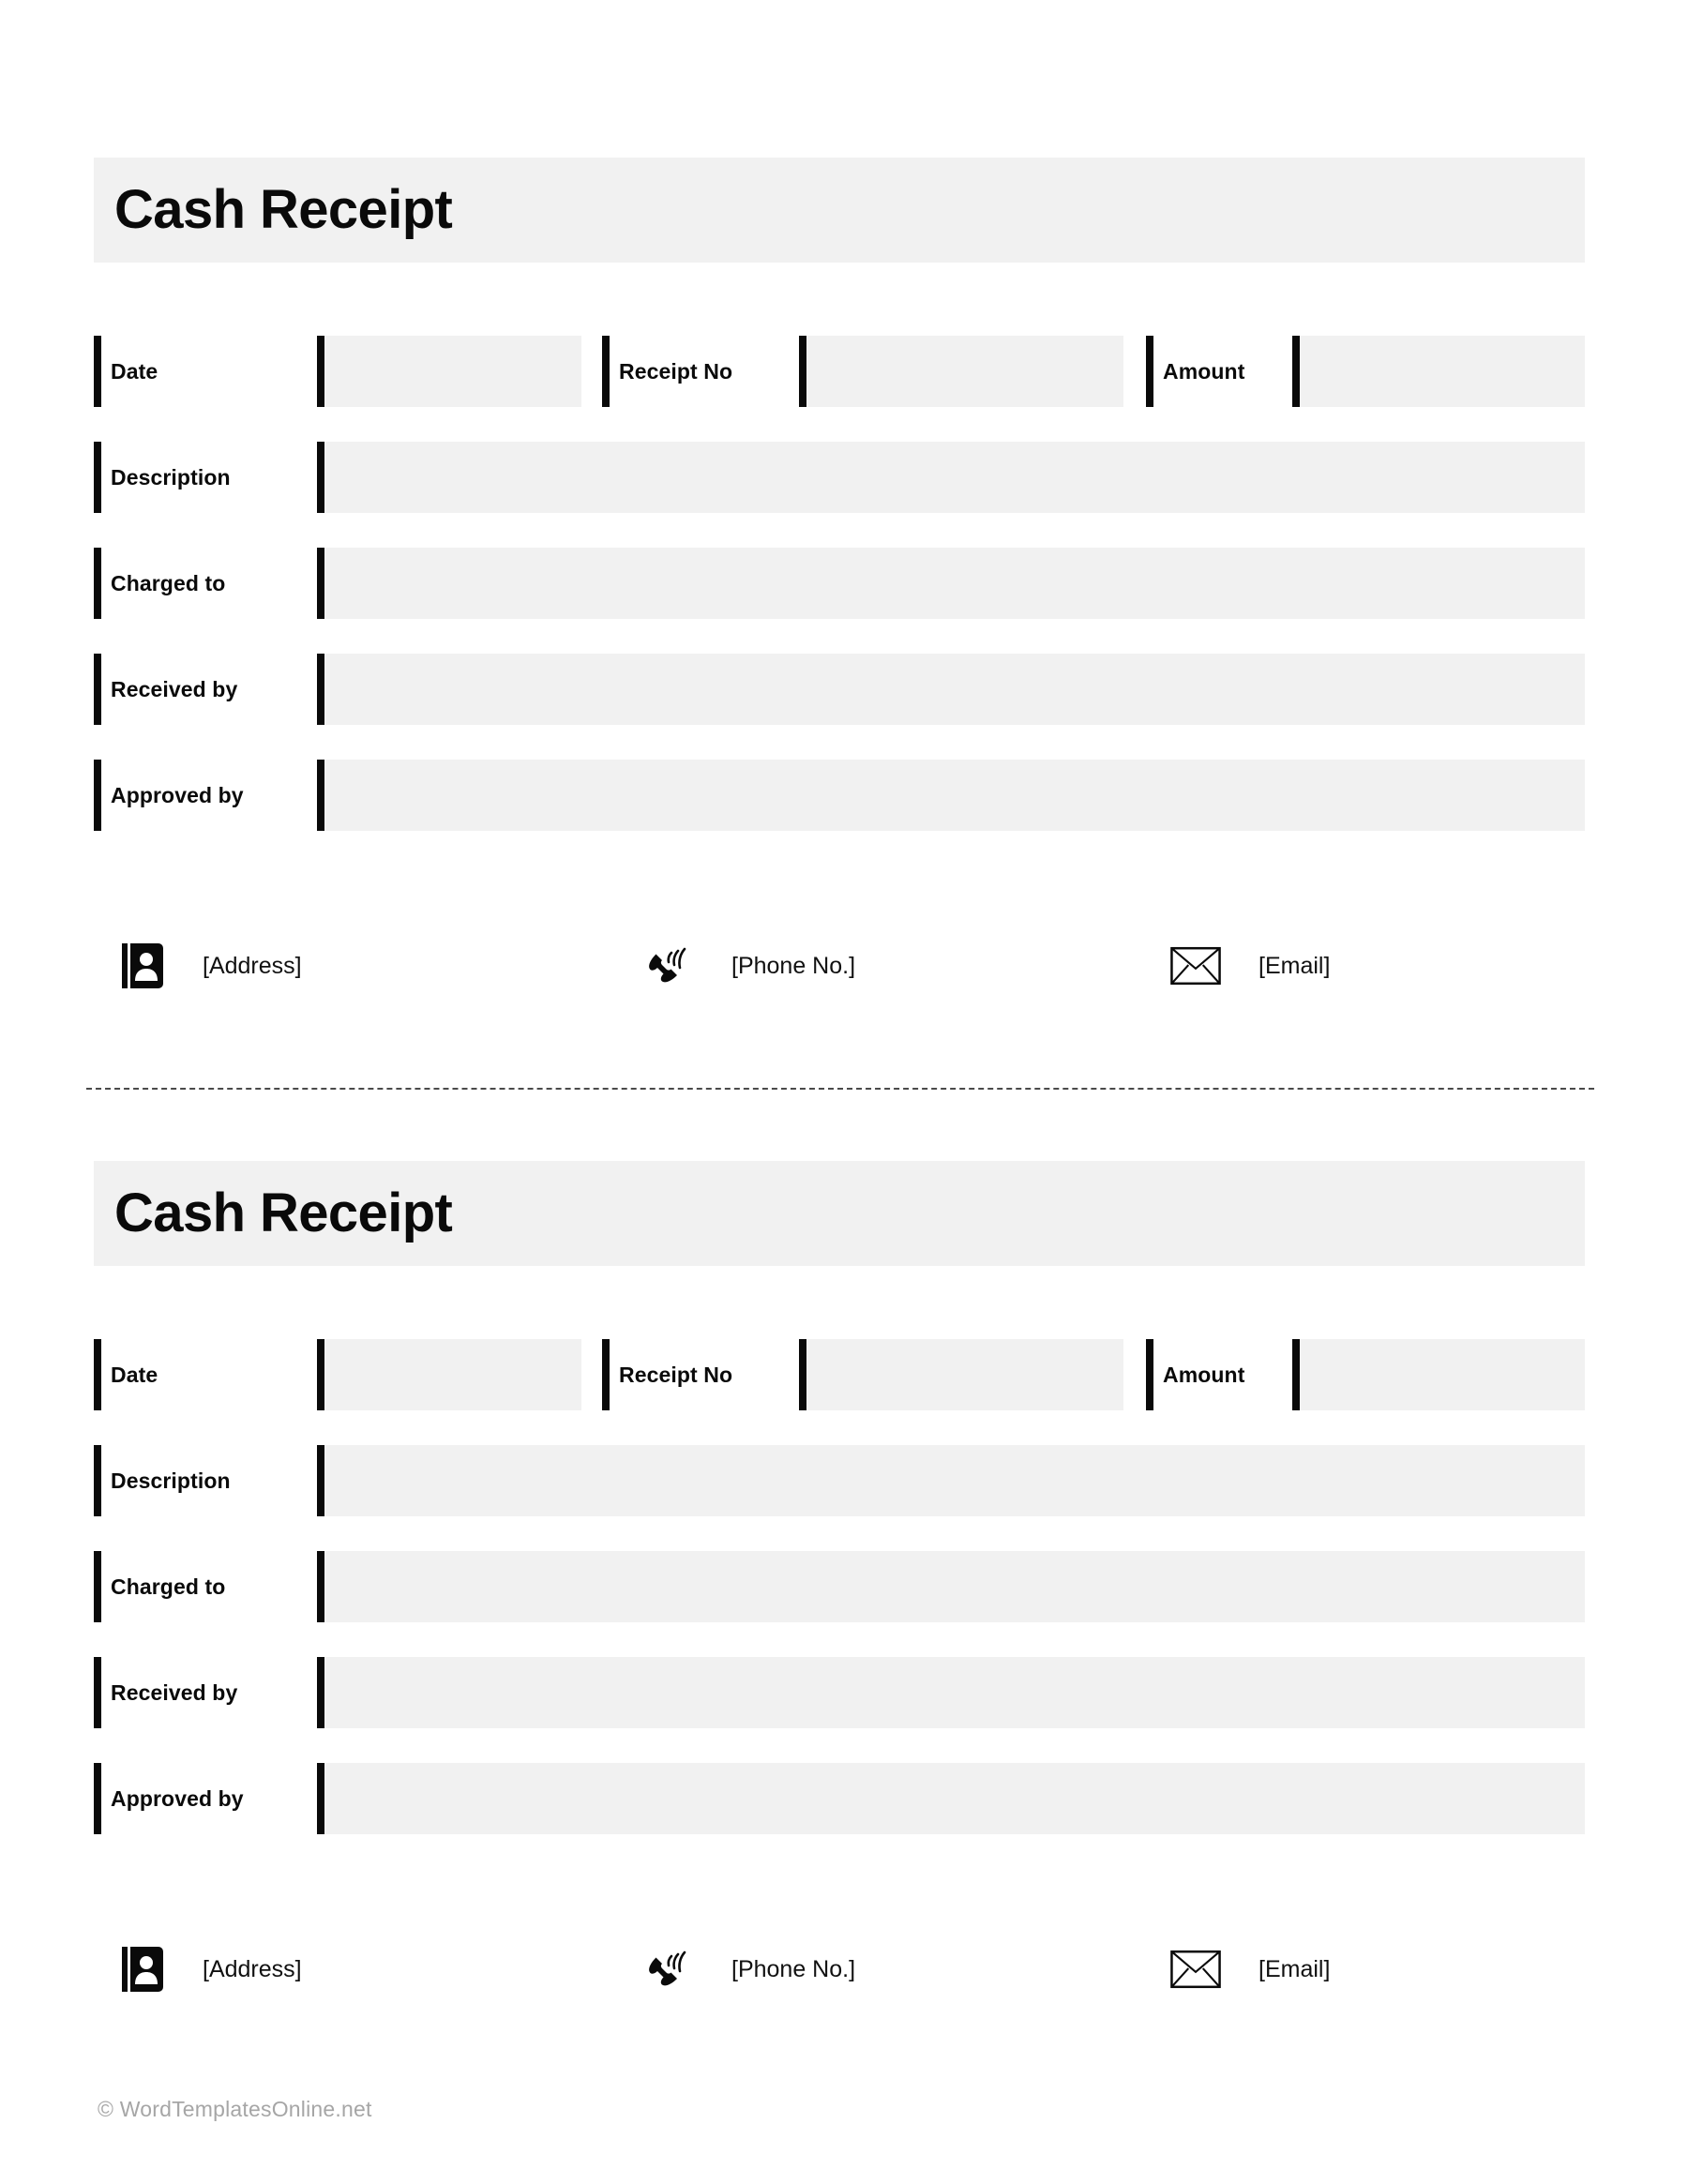 This screenshot has height=2184, width=1688. I want to click on cut-line-divider, so click(840, 1089).